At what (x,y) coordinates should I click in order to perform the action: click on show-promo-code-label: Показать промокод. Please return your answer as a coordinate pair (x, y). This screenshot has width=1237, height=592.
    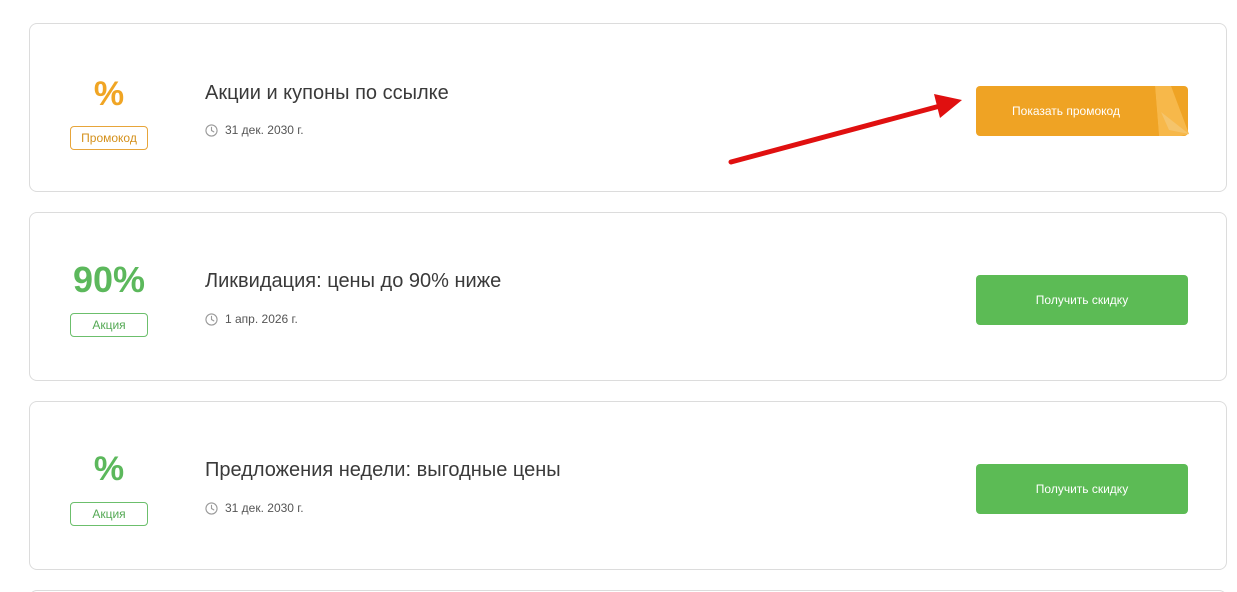
    Looking at the image, I should click on (1066, 111).